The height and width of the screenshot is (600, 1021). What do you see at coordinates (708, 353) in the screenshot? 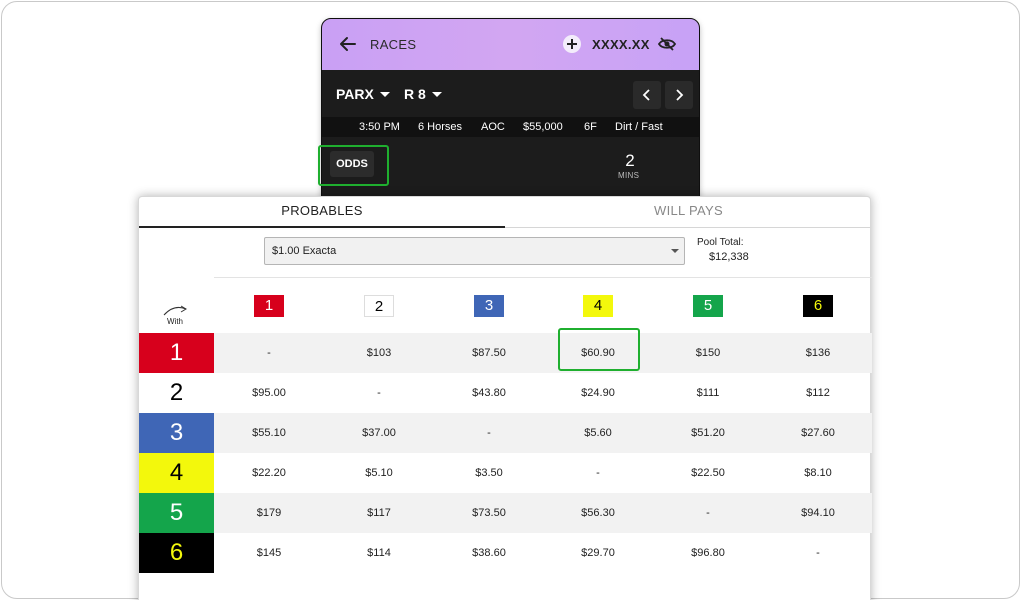
I see `probable-payout-cell: $150` at bounding box center [708, 353].